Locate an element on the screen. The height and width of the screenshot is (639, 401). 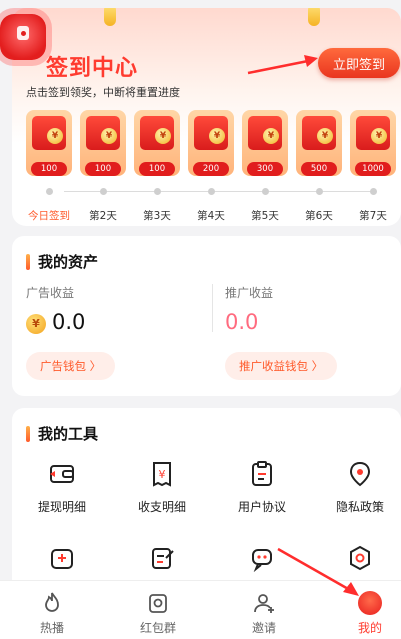
checkin-subtitle: 点击签到领奖，中断将重置进度 is located at coordinates (103, 92).